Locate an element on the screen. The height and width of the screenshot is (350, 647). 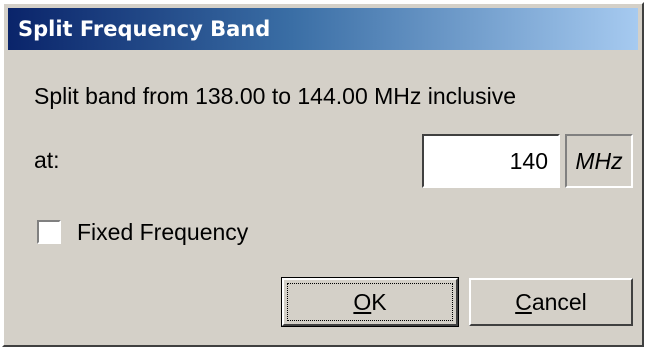
title-bar: Split Frequency Band is located at coordinates (323, 29).